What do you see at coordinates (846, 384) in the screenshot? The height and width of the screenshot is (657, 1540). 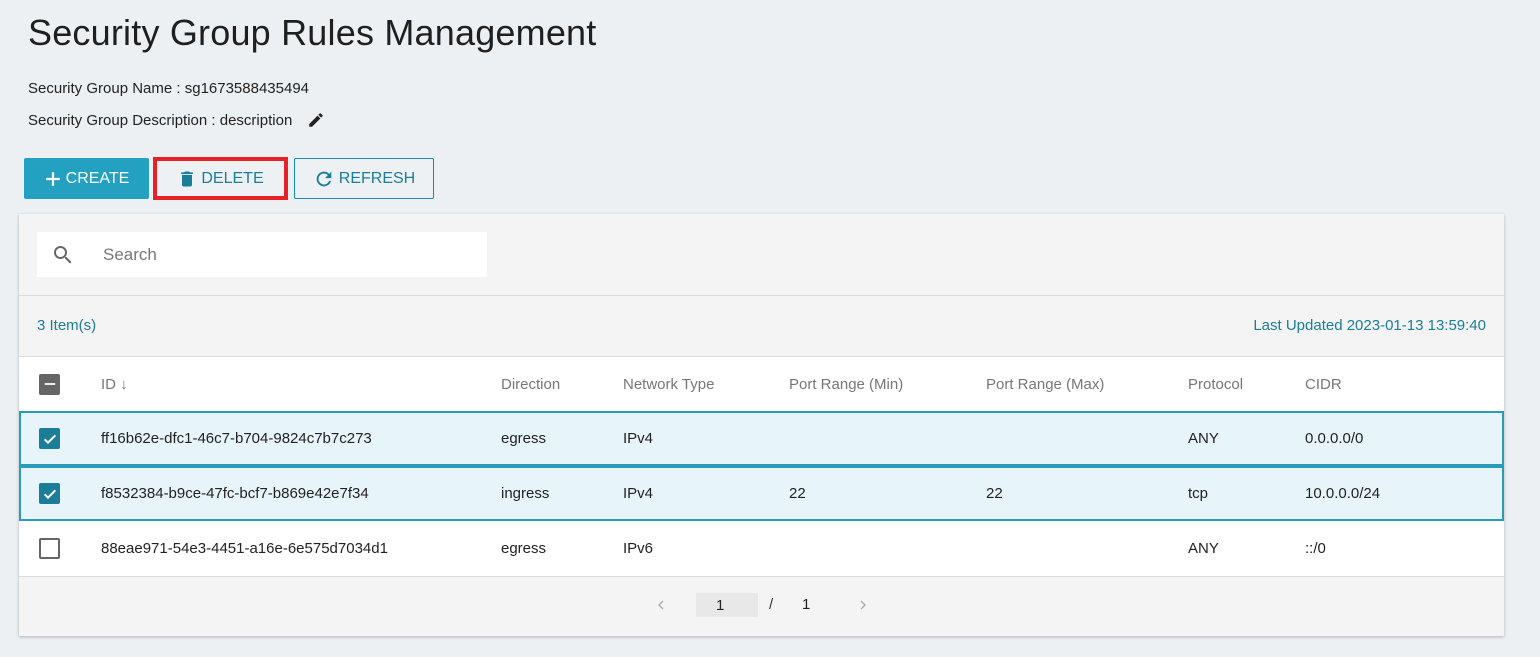 I see `column-header-port-min: Port Range (Min)` at bounding box center [846, 384].